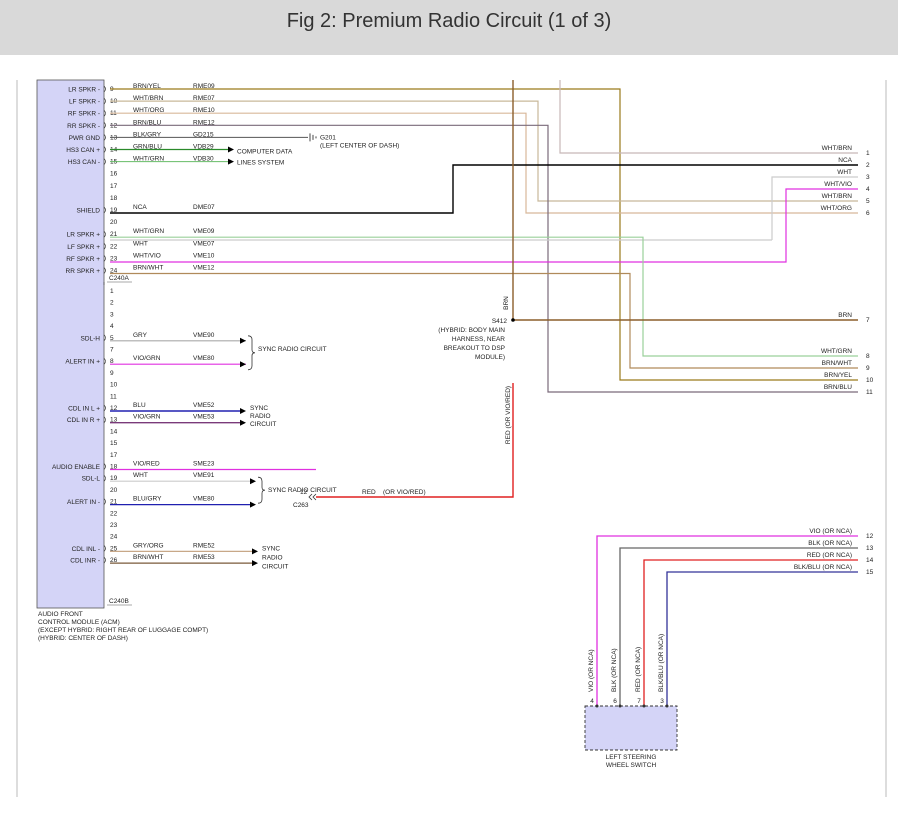  I want to click on circuit-label: VME09, so click(204, 231).